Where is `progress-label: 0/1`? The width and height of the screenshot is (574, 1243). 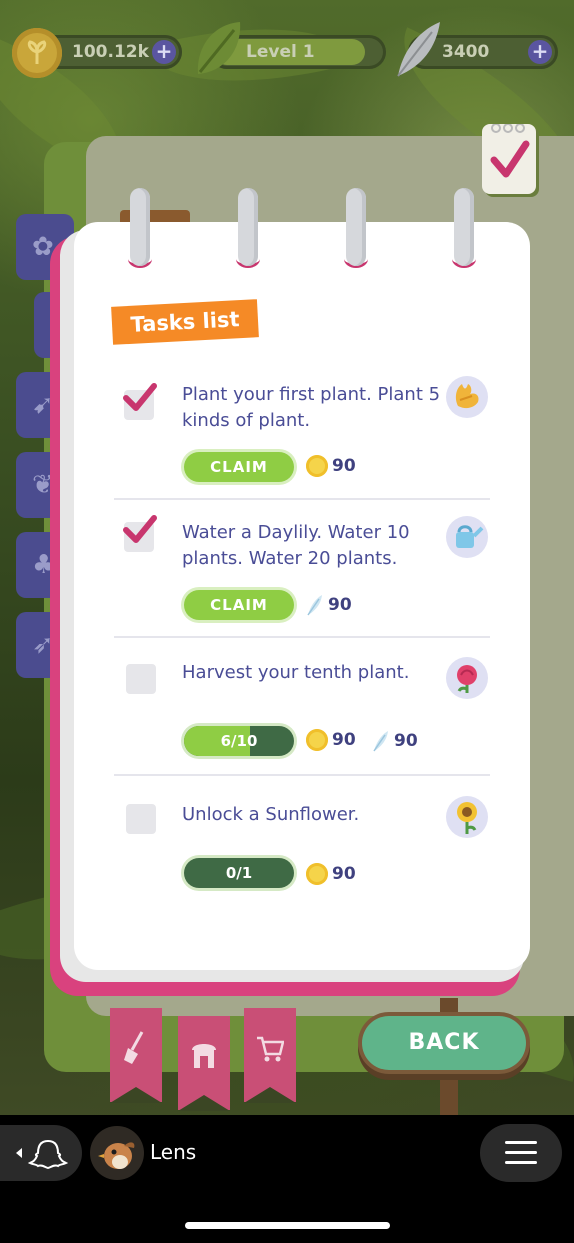
progress-label: 0/1 is located at coordinates (239, 873).